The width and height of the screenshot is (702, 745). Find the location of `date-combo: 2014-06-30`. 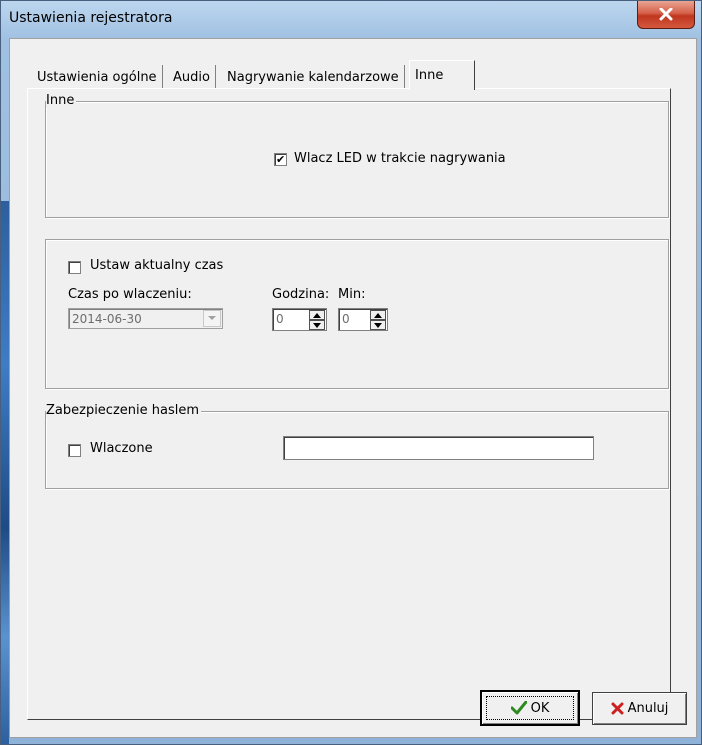

date-combo: 2014-06-30 is located at coordinates (145, 318).